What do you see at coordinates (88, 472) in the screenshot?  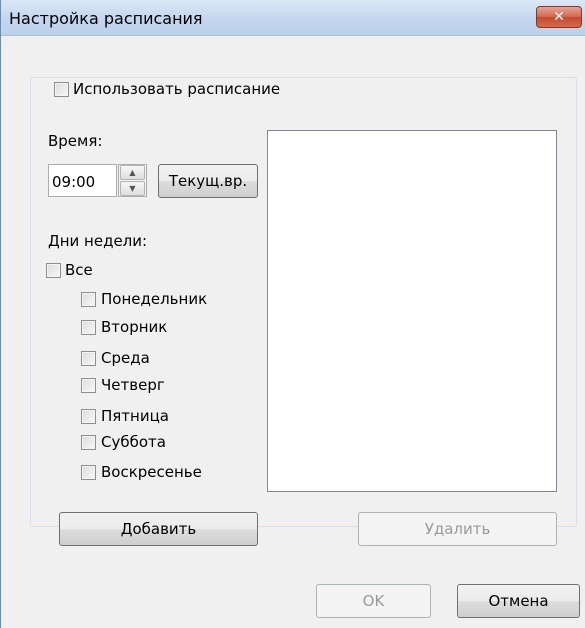 I see `day-checkbox-sunday` at bounding box center [88, 472].